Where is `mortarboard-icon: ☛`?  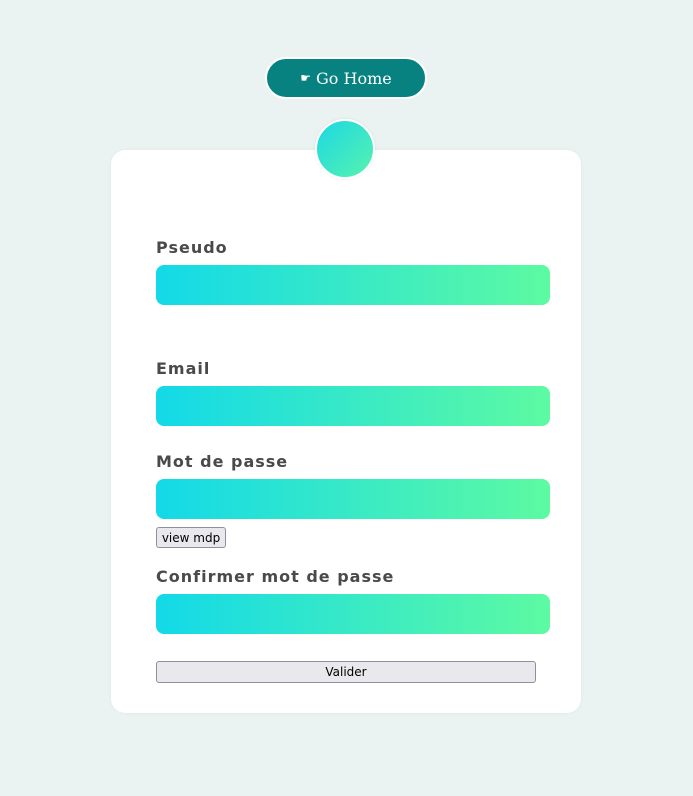 mortarboard-icon: ☛ is located at coordinates (306, 78).